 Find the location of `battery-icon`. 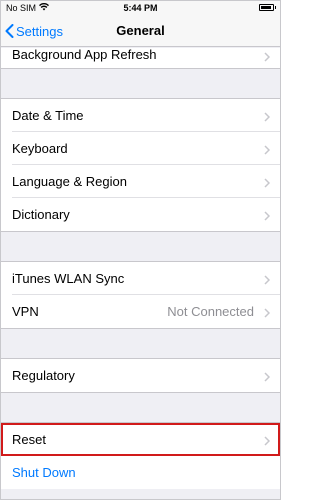

battery-icon is located at coordinates (267, 7).